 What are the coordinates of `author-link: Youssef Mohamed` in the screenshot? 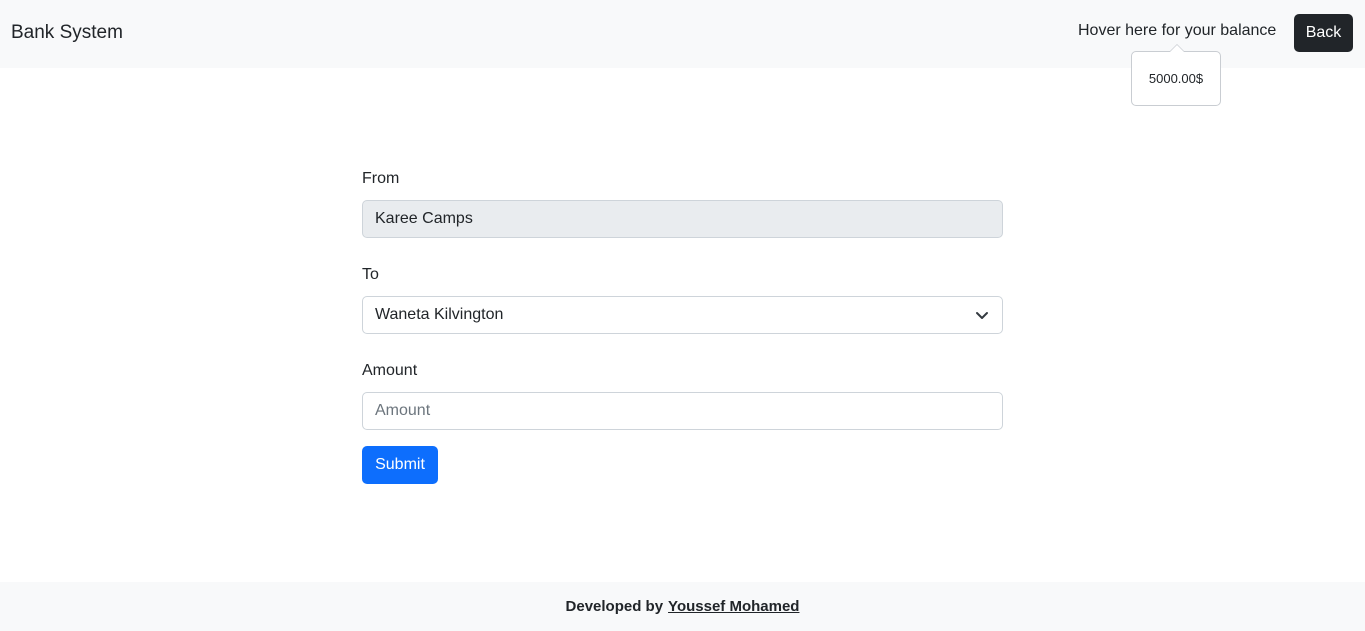 It's located at (733, 606).